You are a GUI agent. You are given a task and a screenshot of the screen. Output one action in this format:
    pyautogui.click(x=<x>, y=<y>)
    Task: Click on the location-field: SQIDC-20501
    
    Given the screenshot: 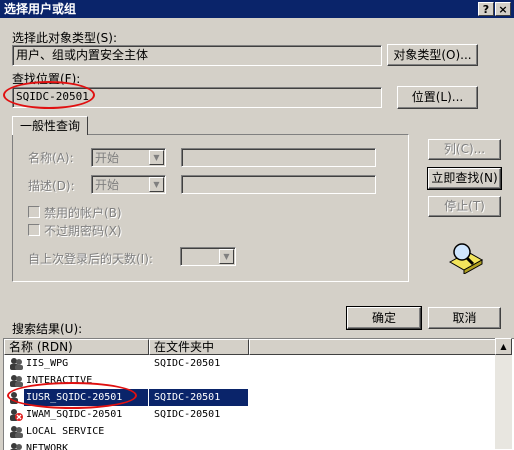 What is the action you would take?
    pyautogui.click(x=197, y=97)
    